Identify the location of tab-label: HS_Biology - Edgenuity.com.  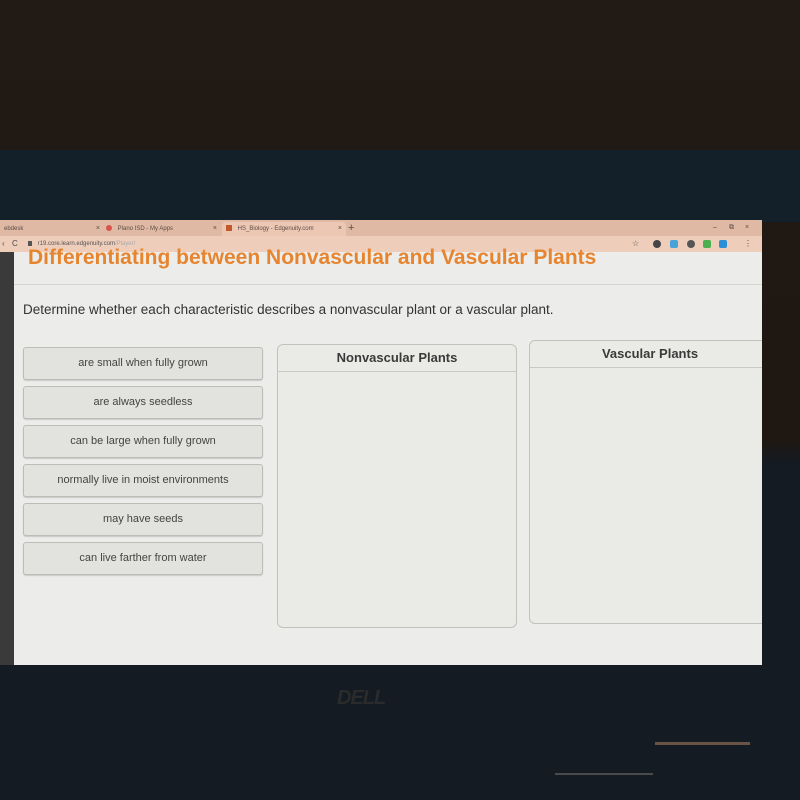
(275, 229).